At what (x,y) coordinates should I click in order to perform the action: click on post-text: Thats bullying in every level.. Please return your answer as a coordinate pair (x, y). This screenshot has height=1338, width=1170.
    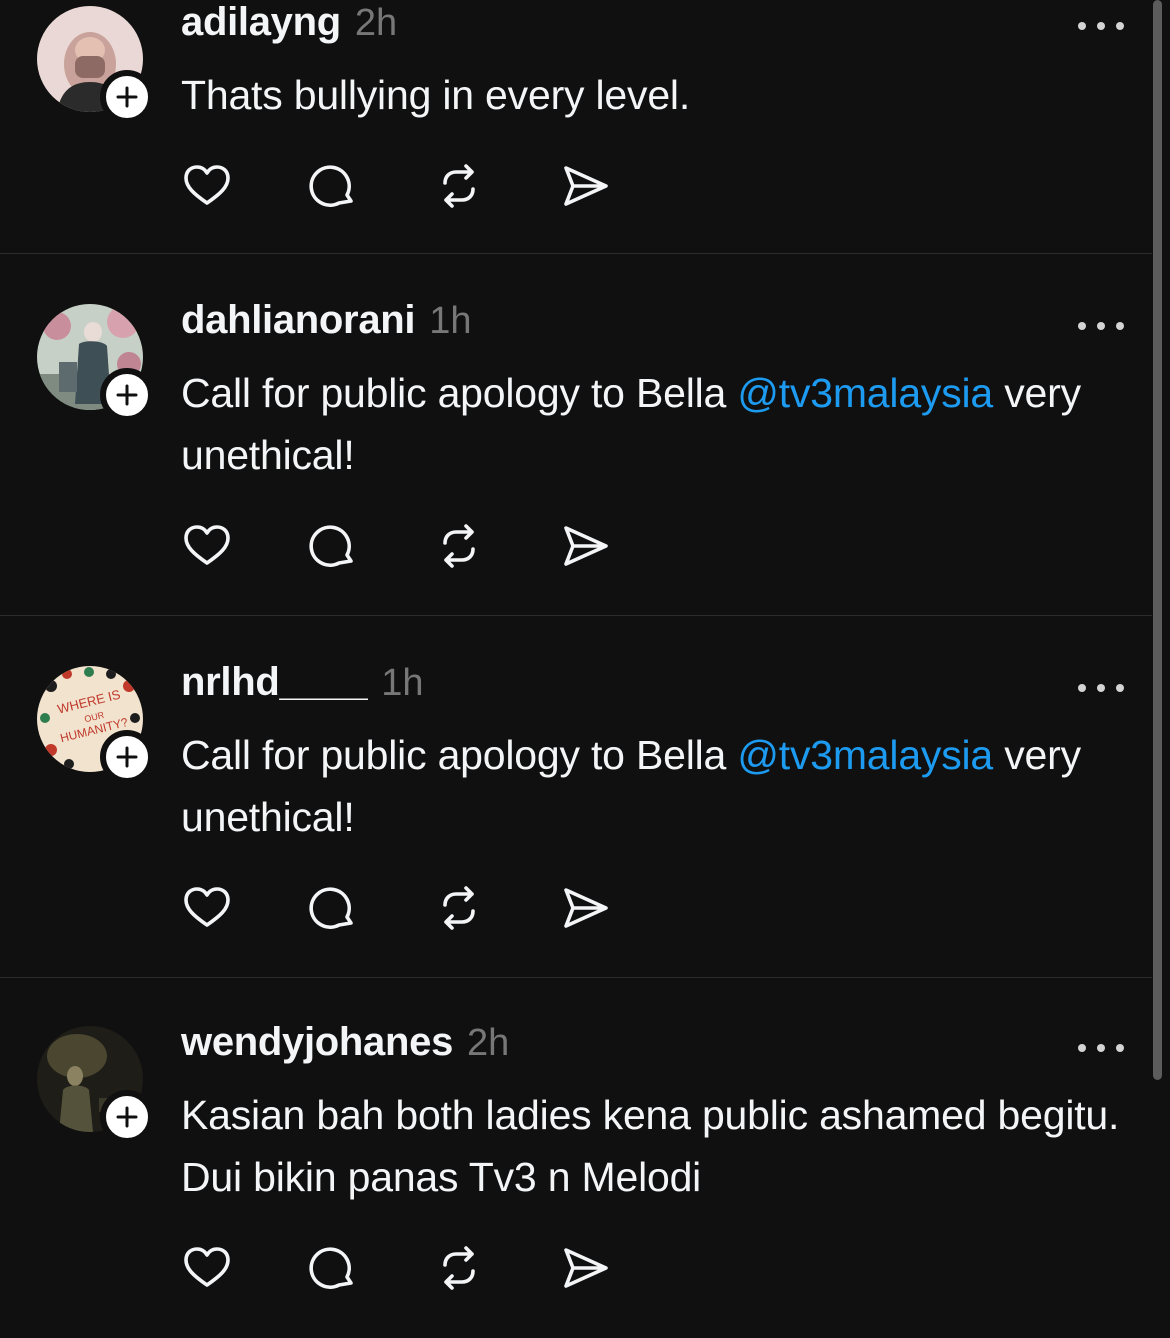
    Looking at the image, I should click on (651, 95).